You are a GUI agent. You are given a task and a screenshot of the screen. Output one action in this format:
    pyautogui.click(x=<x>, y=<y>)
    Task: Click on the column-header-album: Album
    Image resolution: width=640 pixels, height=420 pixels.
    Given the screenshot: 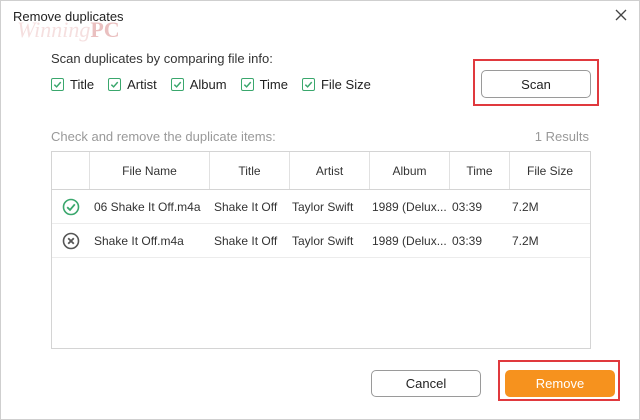 What is the action you would take?
    pyautogui.click(x=410, y=170)
    